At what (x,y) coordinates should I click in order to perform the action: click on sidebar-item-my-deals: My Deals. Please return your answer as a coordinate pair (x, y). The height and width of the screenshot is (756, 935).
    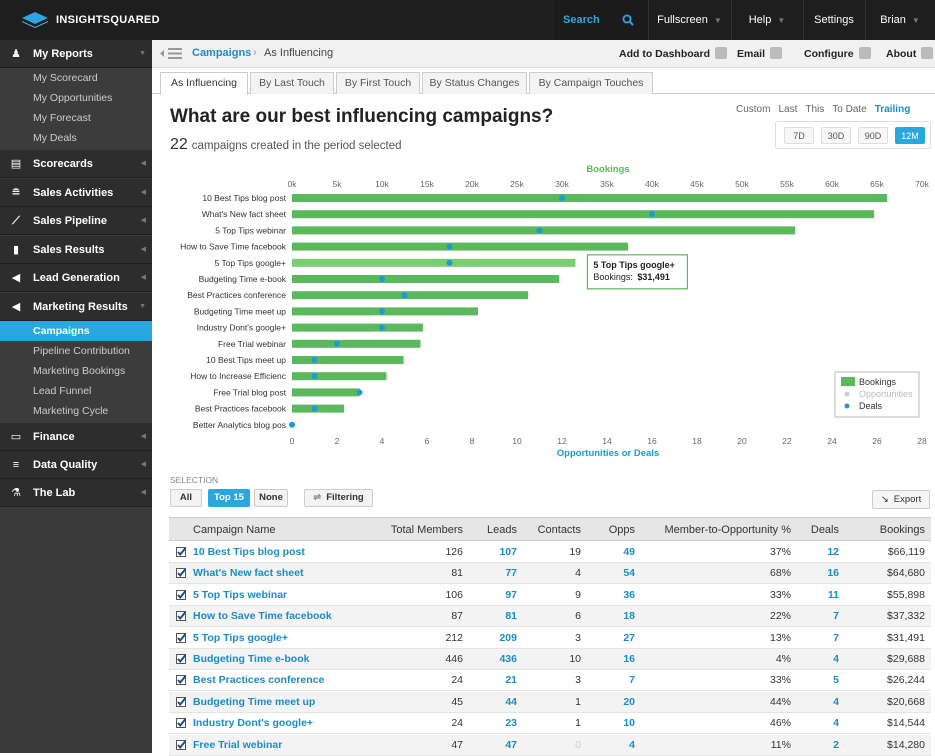
    Looking at the image, I should click on (76, 138).